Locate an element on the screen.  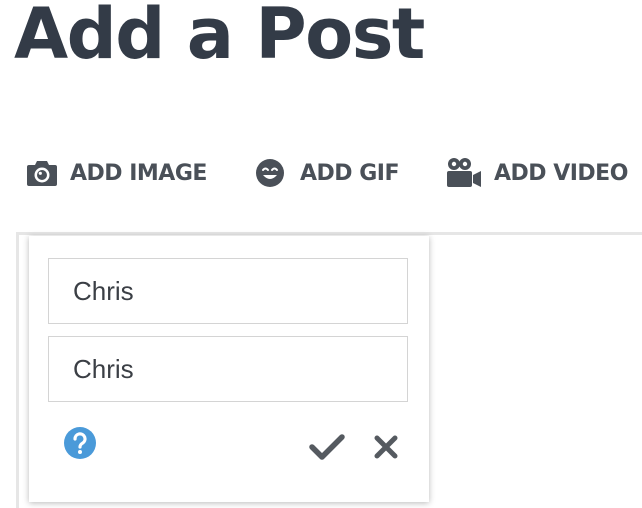
media-toolbar: ADD IMAGE ADD GIF ADD VIDEO is located at coordinates (333, 173).